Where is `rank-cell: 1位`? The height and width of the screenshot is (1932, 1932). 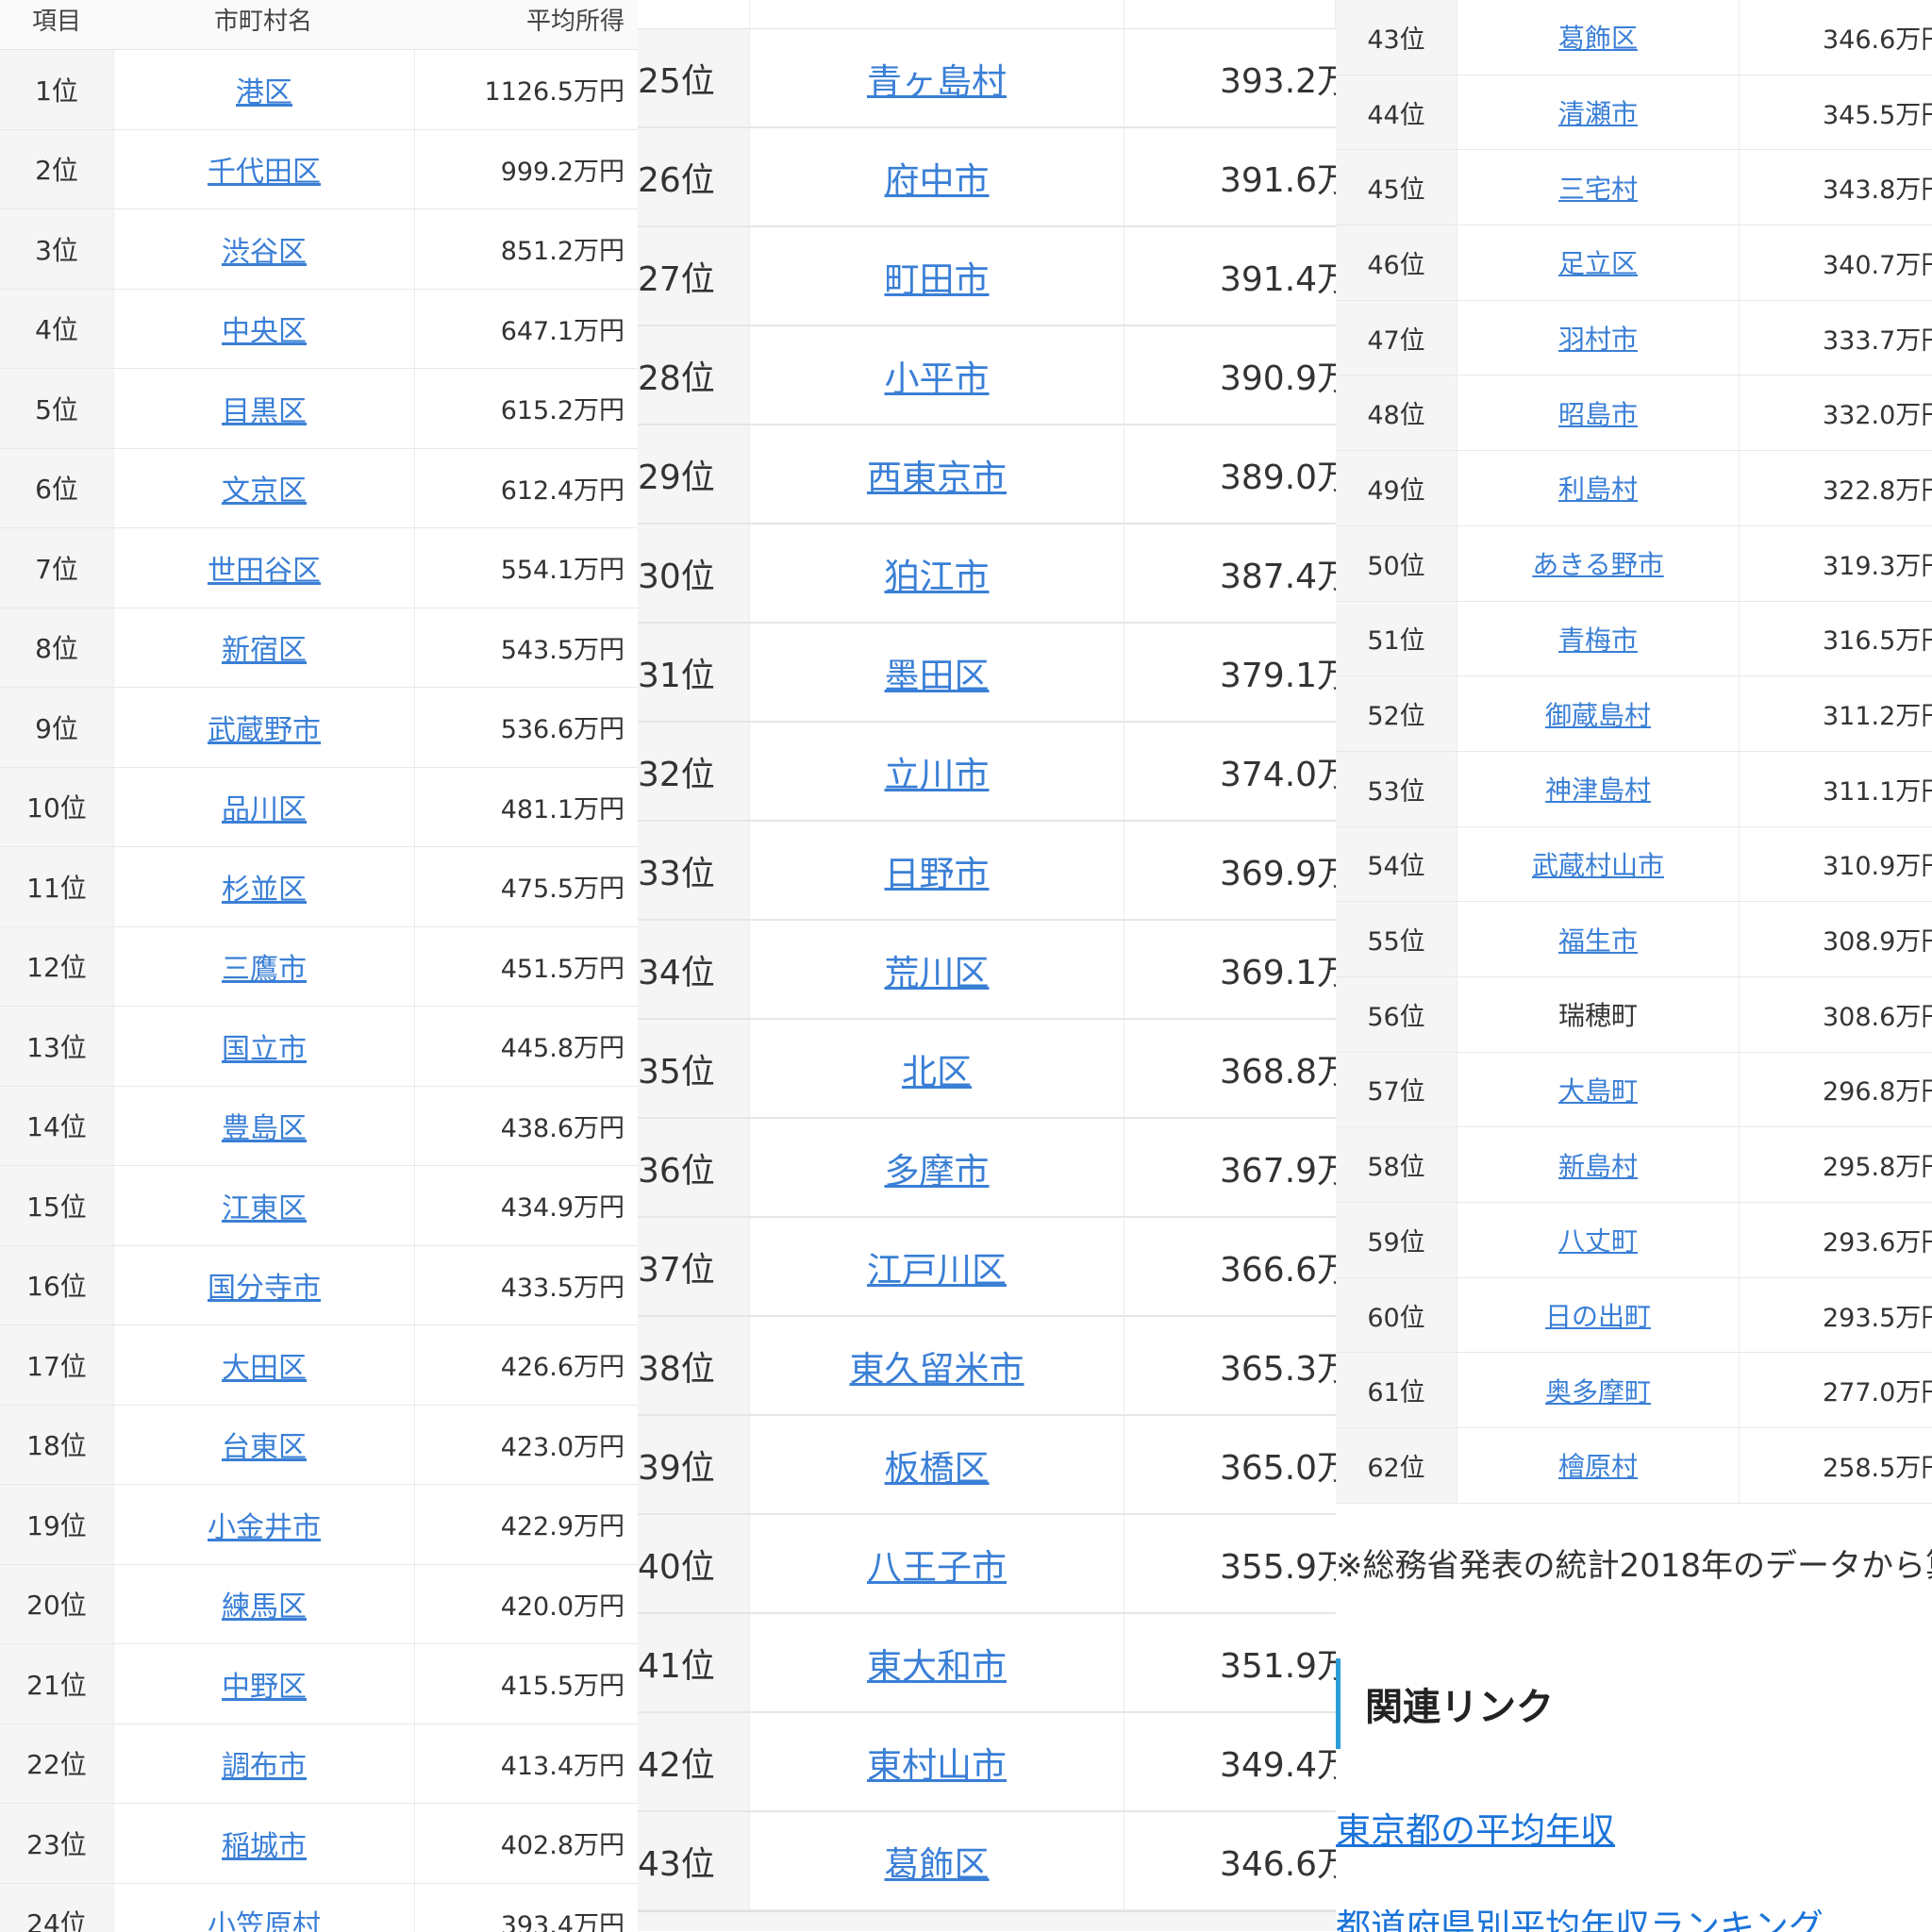 rank-cell: 1位 is located at coordinates (57, 90).